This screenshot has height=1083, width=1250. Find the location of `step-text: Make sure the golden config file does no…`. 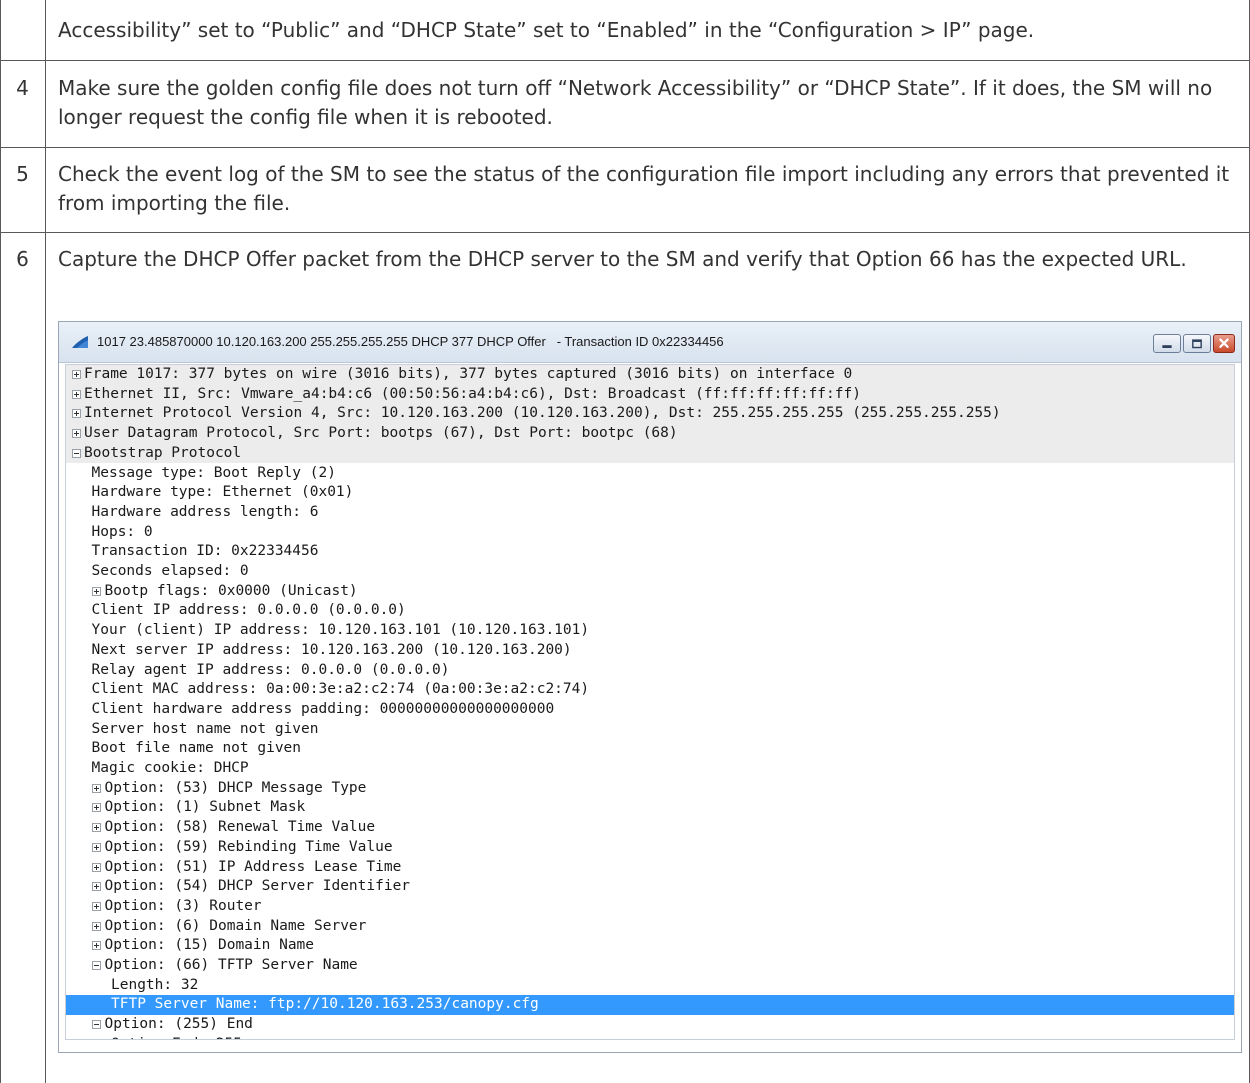

step-text: Make sure the golden config file does no… is located at coordinates (635, 102).